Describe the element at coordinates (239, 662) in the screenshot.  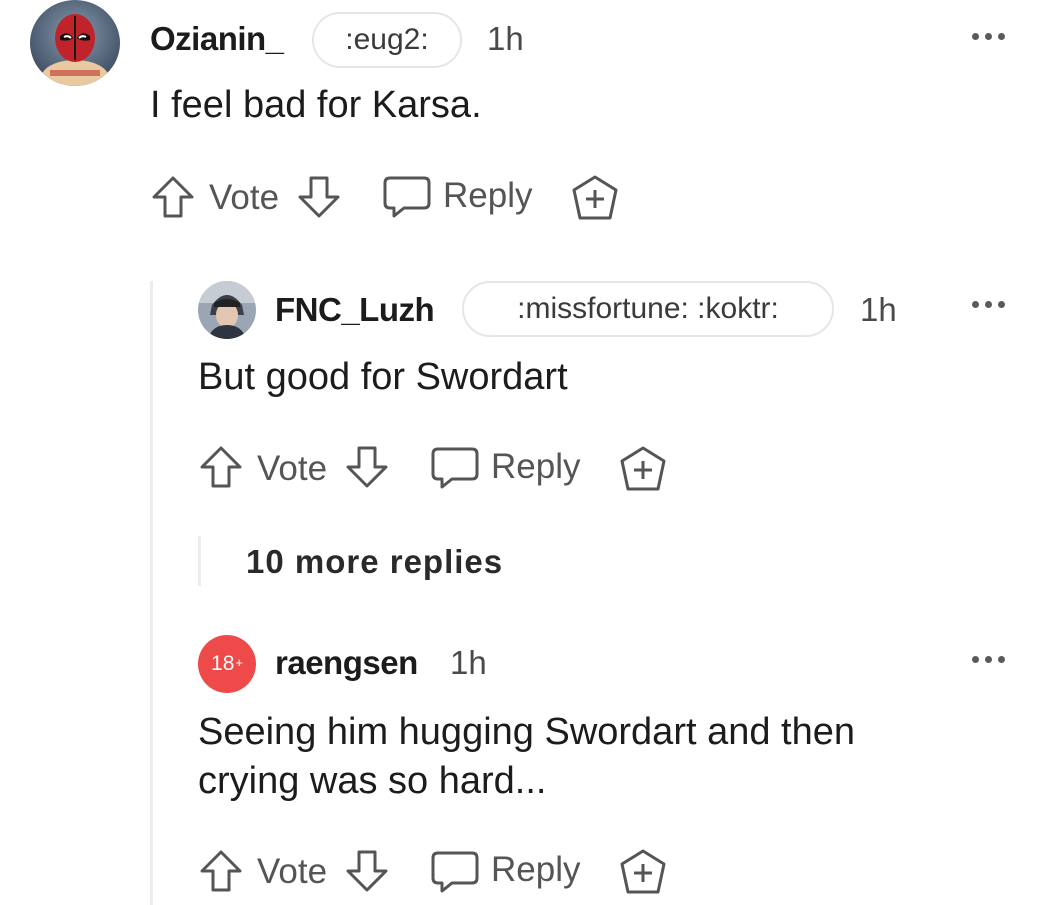
I see `nsfw-badge-plus: +` at that location.